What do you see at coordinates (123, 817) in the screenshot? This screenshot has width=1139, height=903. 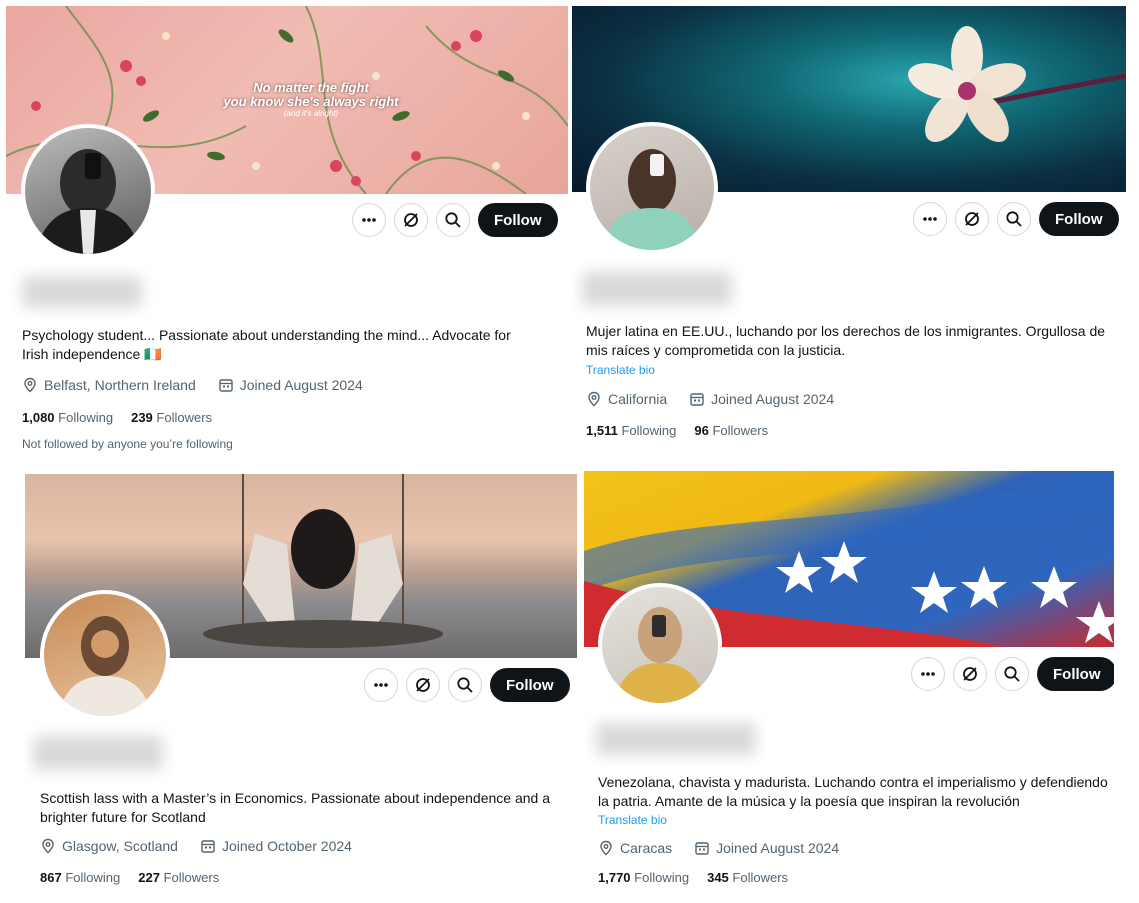 I see `bio-line: brighter future for Scotland` at bounding box center [123, 817].